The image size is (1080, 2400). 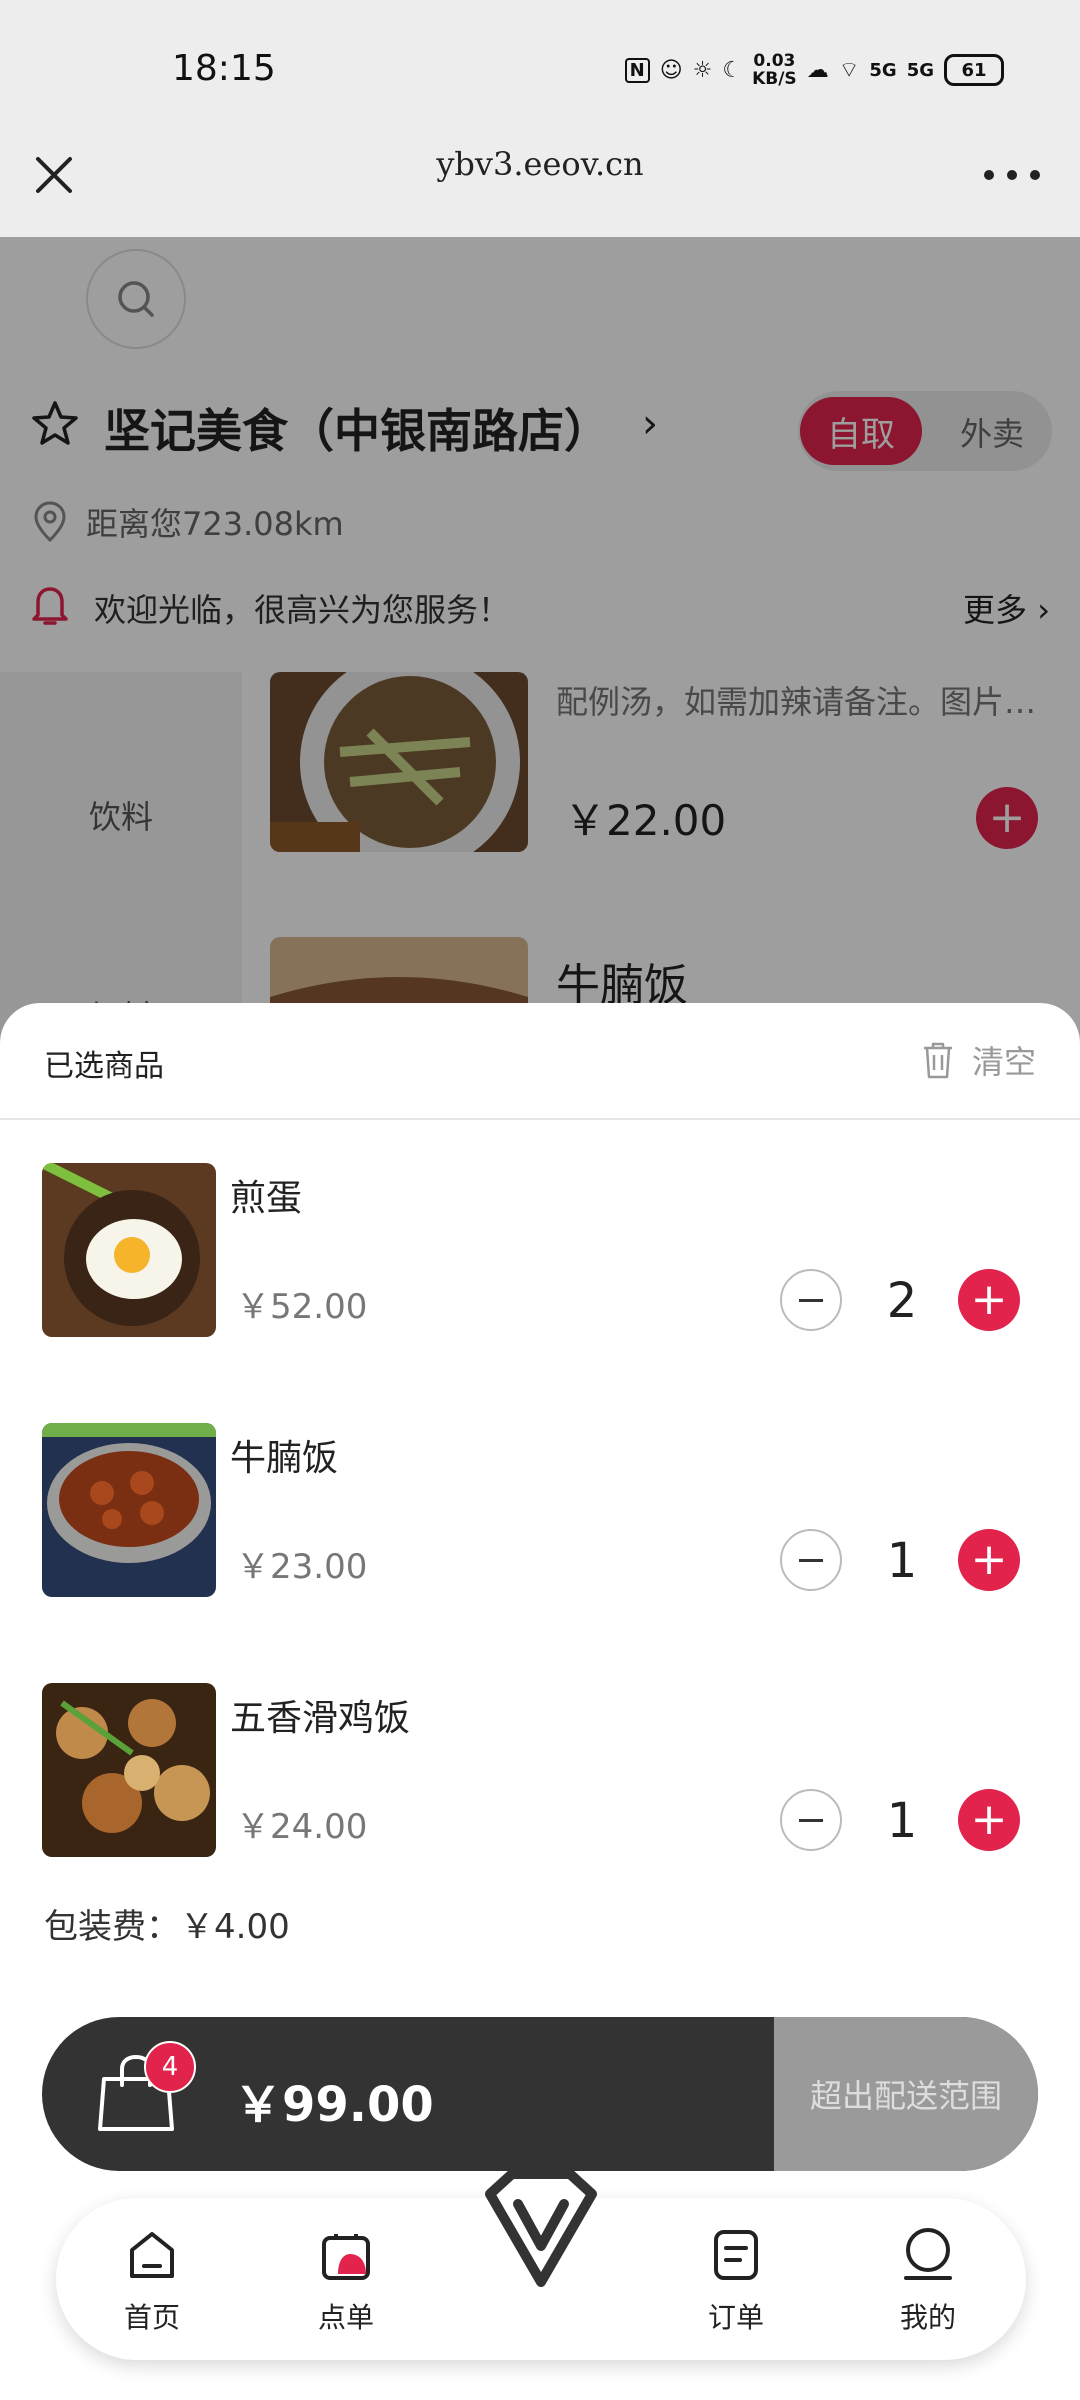 I want to click on cart-title: 已选商品, so click(x=104, y=1066).